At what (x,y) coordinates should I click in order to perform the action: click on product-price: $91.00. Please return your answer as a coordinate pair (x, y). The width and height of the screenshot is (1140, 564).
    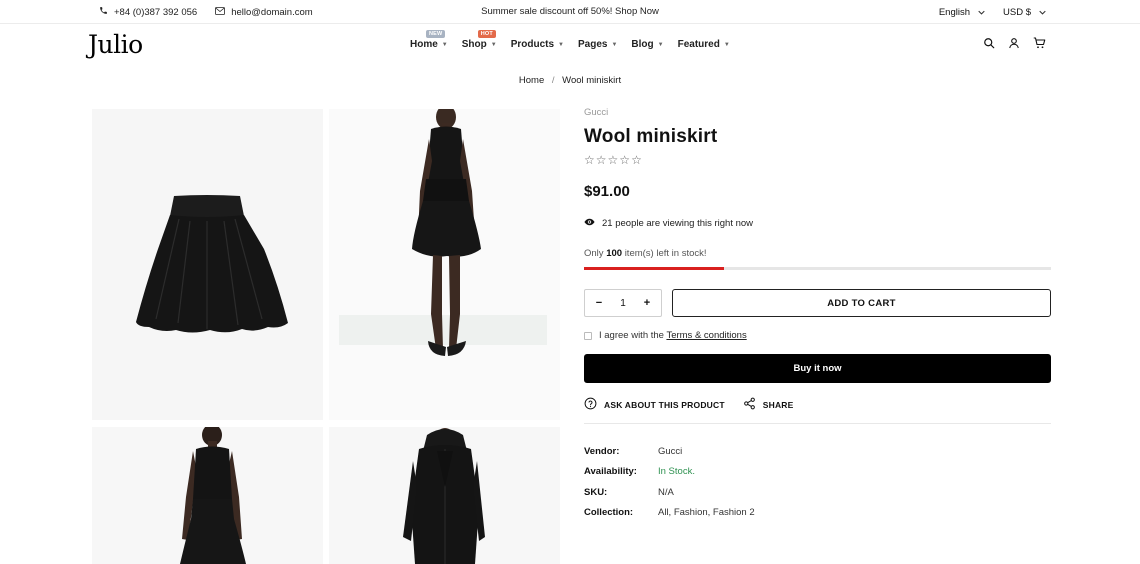
    Looking at the image, I should click on (607, 191).